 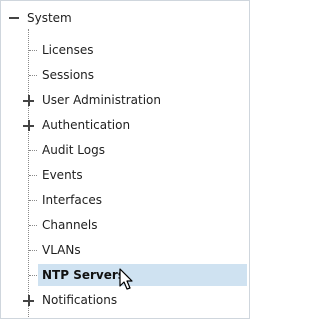 I want to click on tree-node-system-label: System, so click(x=49, y=18).